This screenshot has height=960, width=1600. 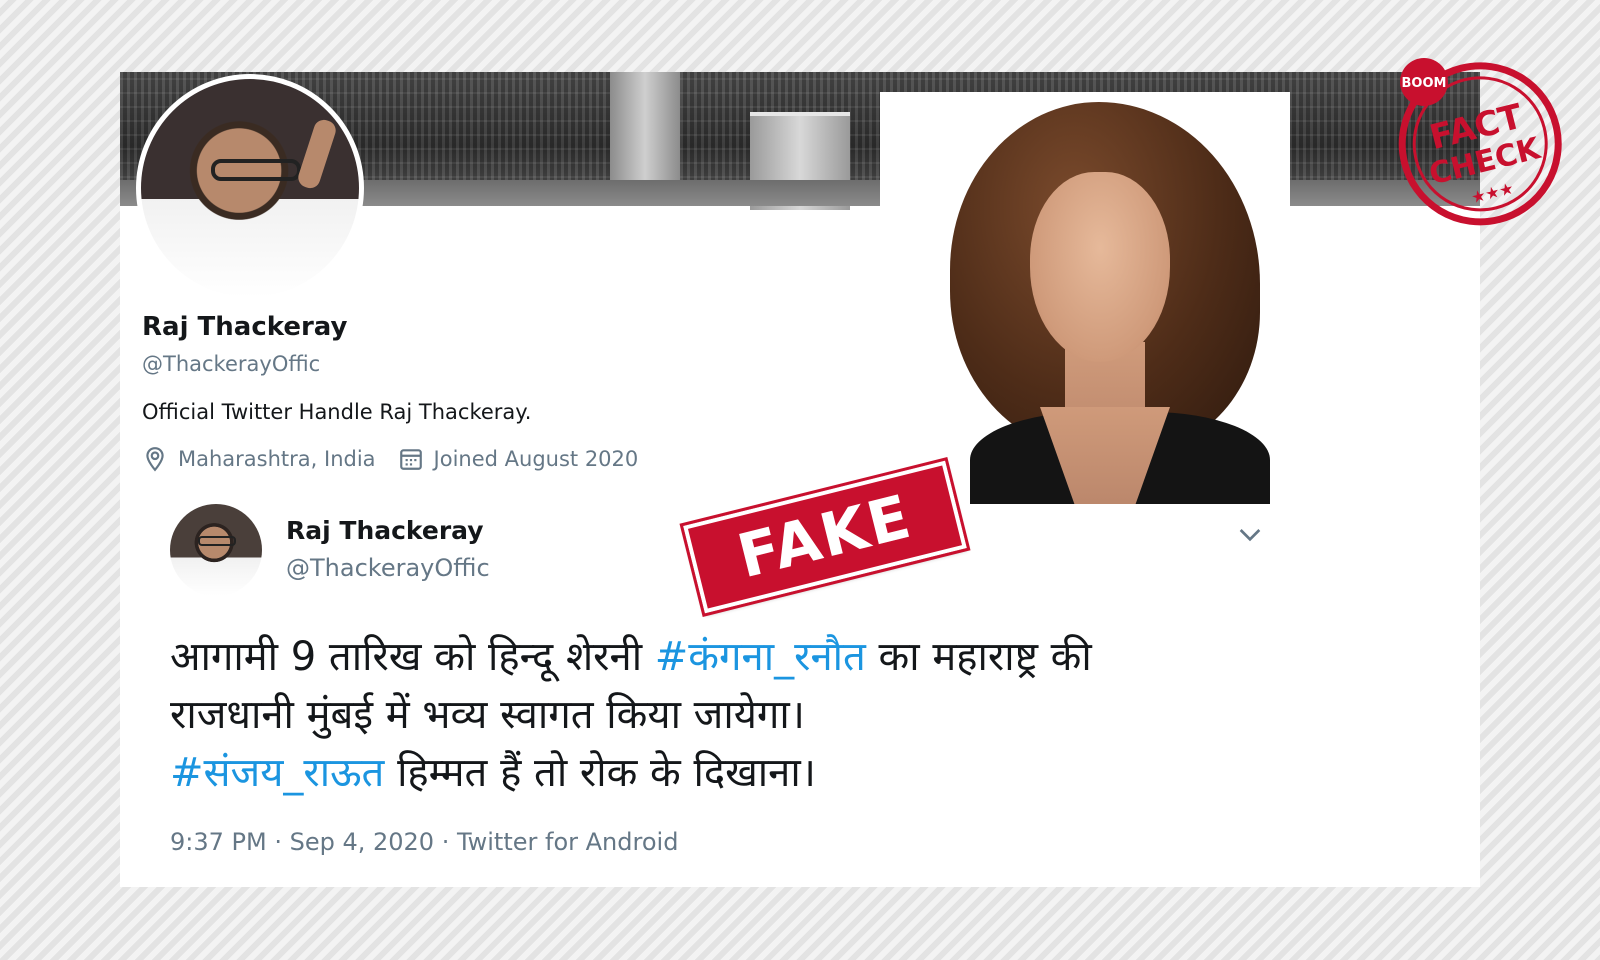 What do you see at coordinates (760, 657) in the screenshot?
I see `hashtag-link: #कंगना_रनौत` at bounding box center [760, 657].